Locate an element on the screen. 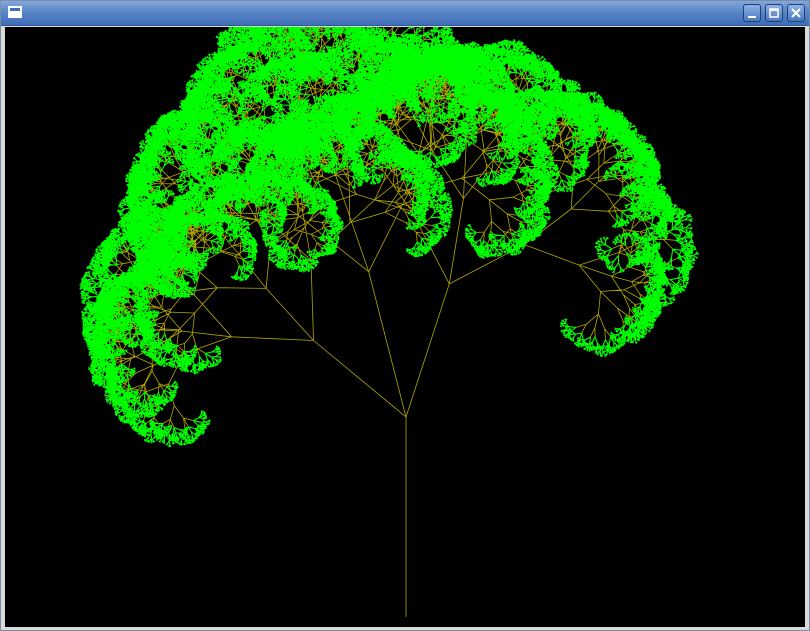  maximize-icon is located at coordinates (774, 13).